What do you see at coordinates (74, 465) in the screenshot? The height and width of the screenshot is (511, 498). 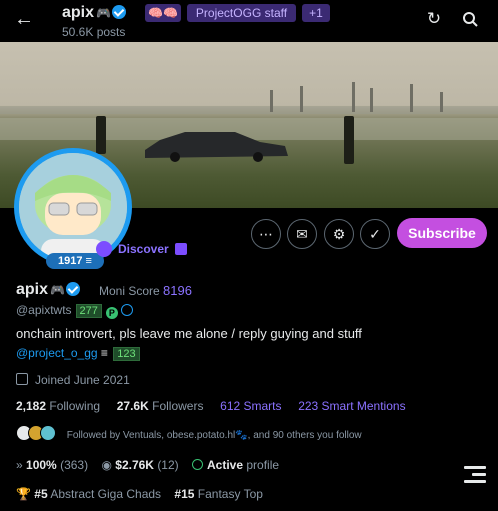 I see `percent-count: (363)` at bounding box center [74, 465].